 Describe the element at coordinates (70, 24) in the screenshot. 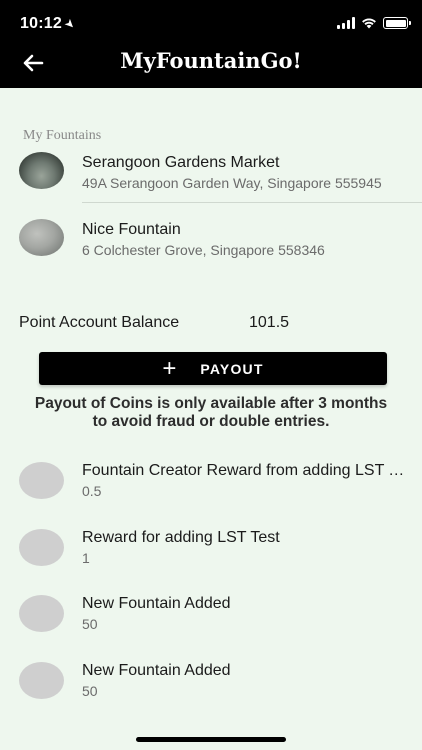

I see `location-arrow-icon: ➤` at that location.